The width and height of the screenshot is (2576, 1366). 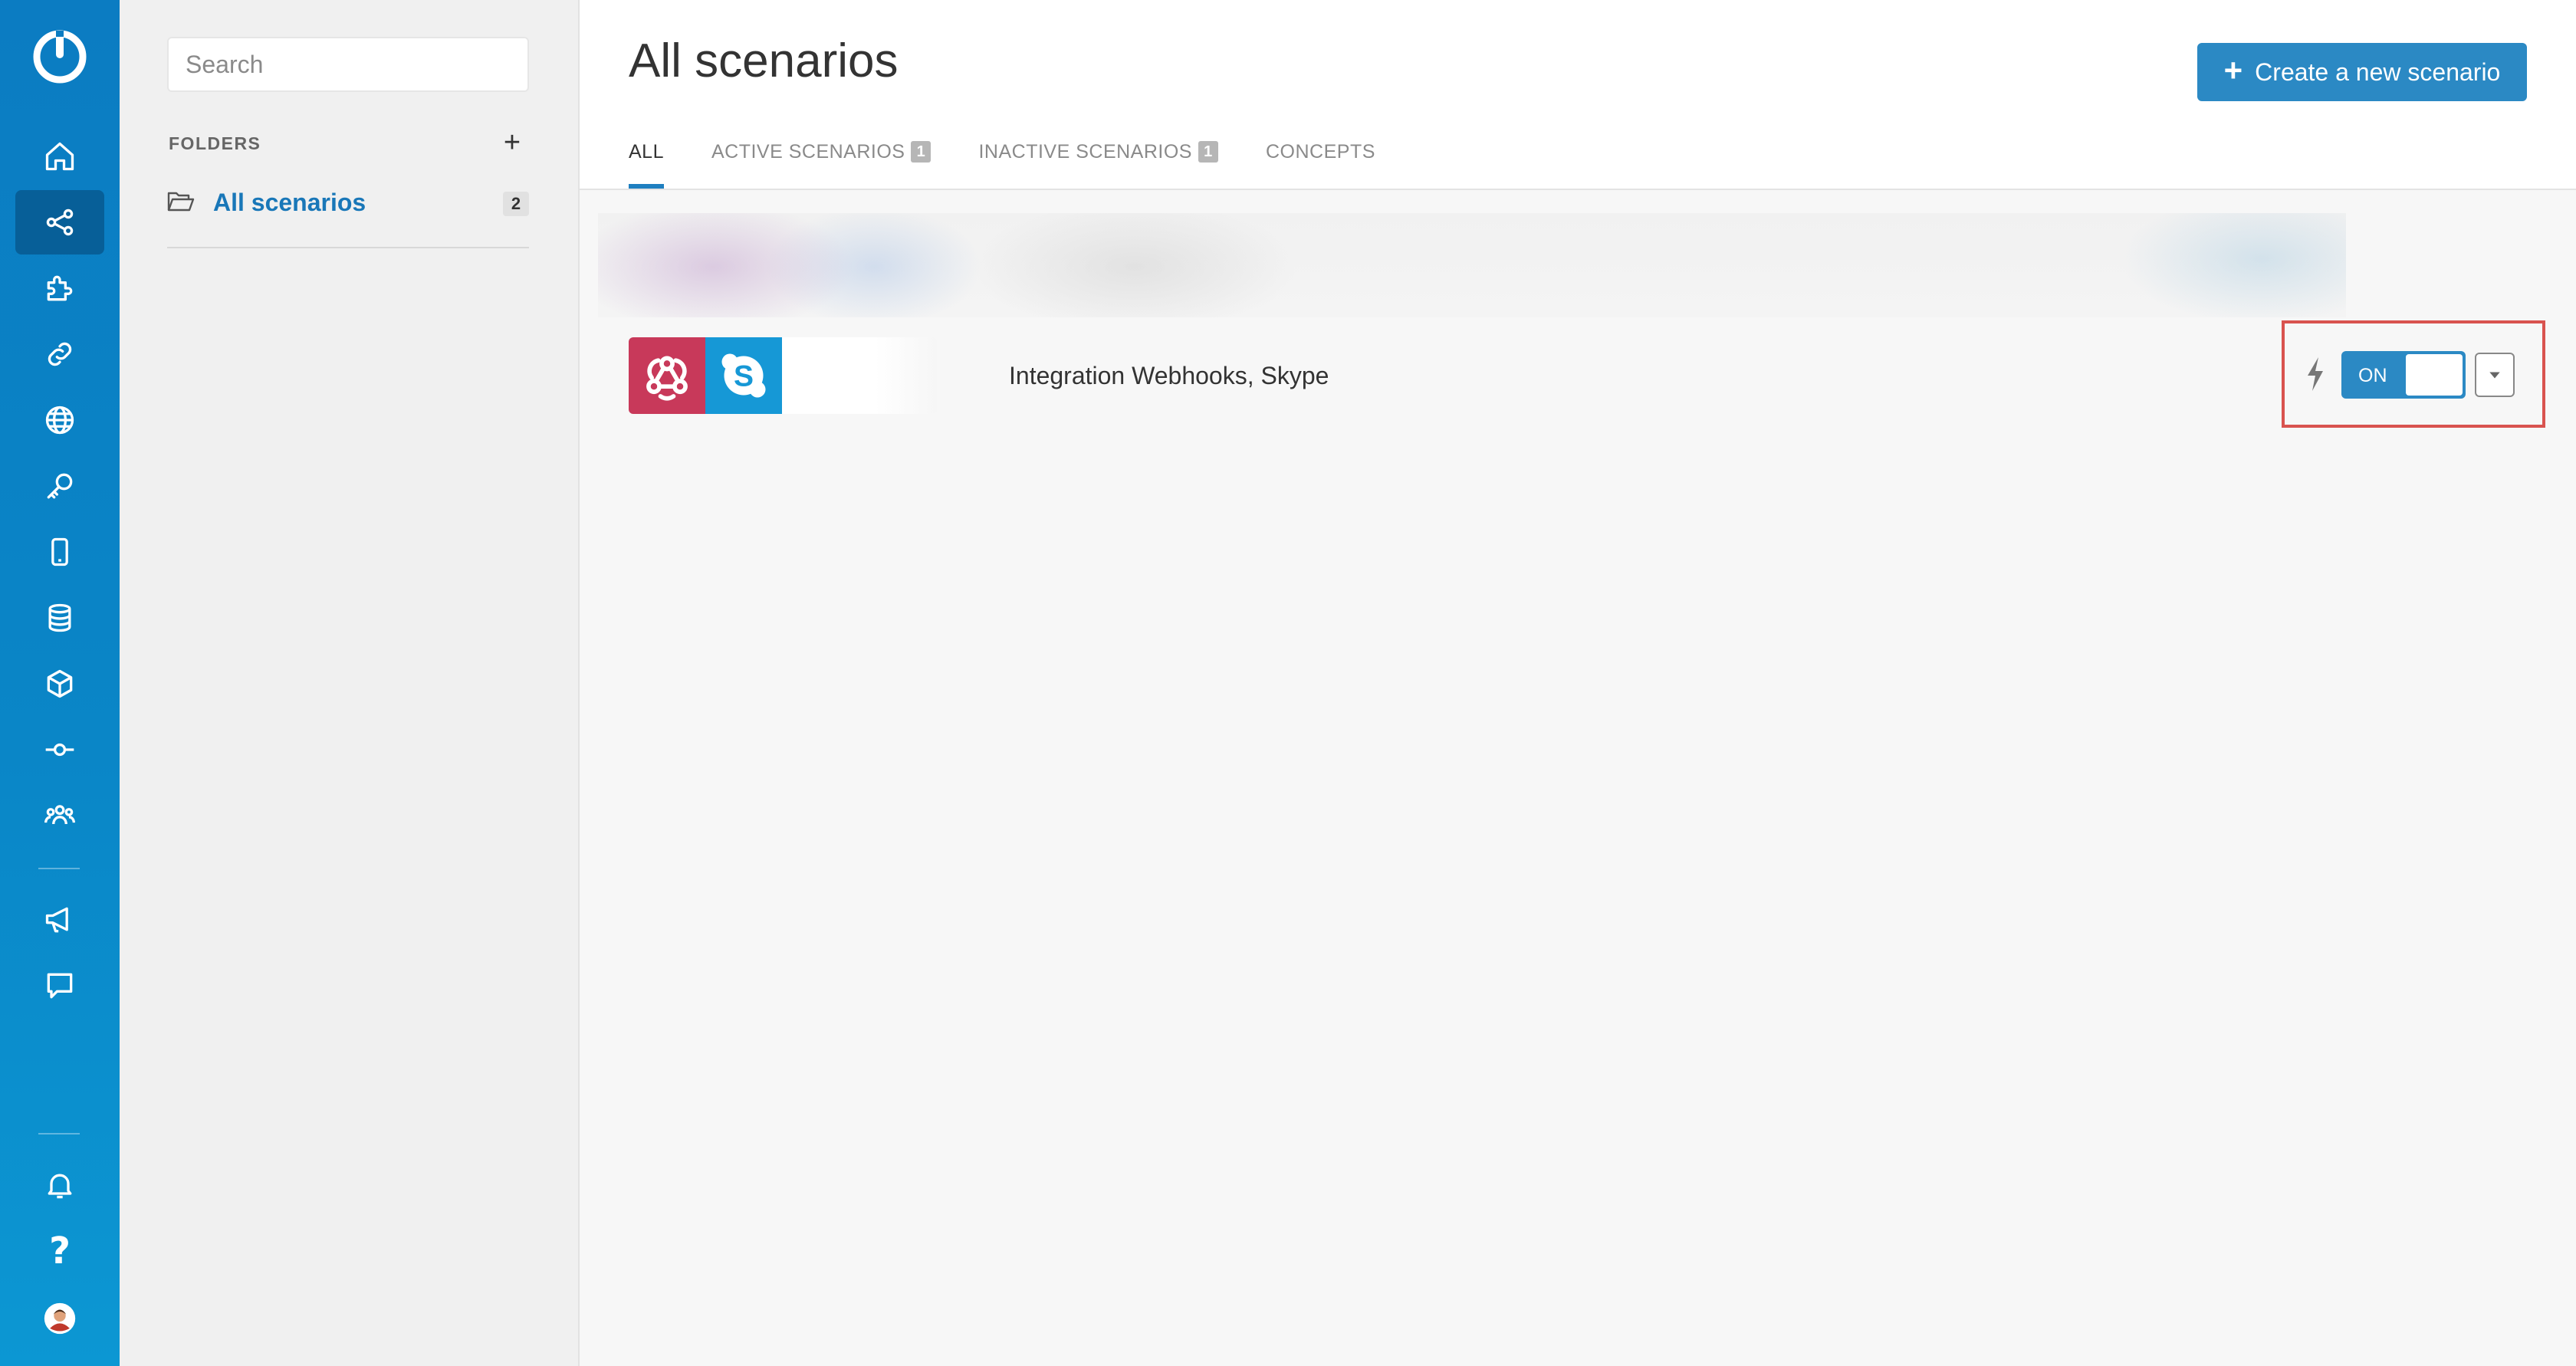 What do you see at coordinates (181, 202) in the screenshot?
I see `folder-open-icon` at bounding box center [181, 202].